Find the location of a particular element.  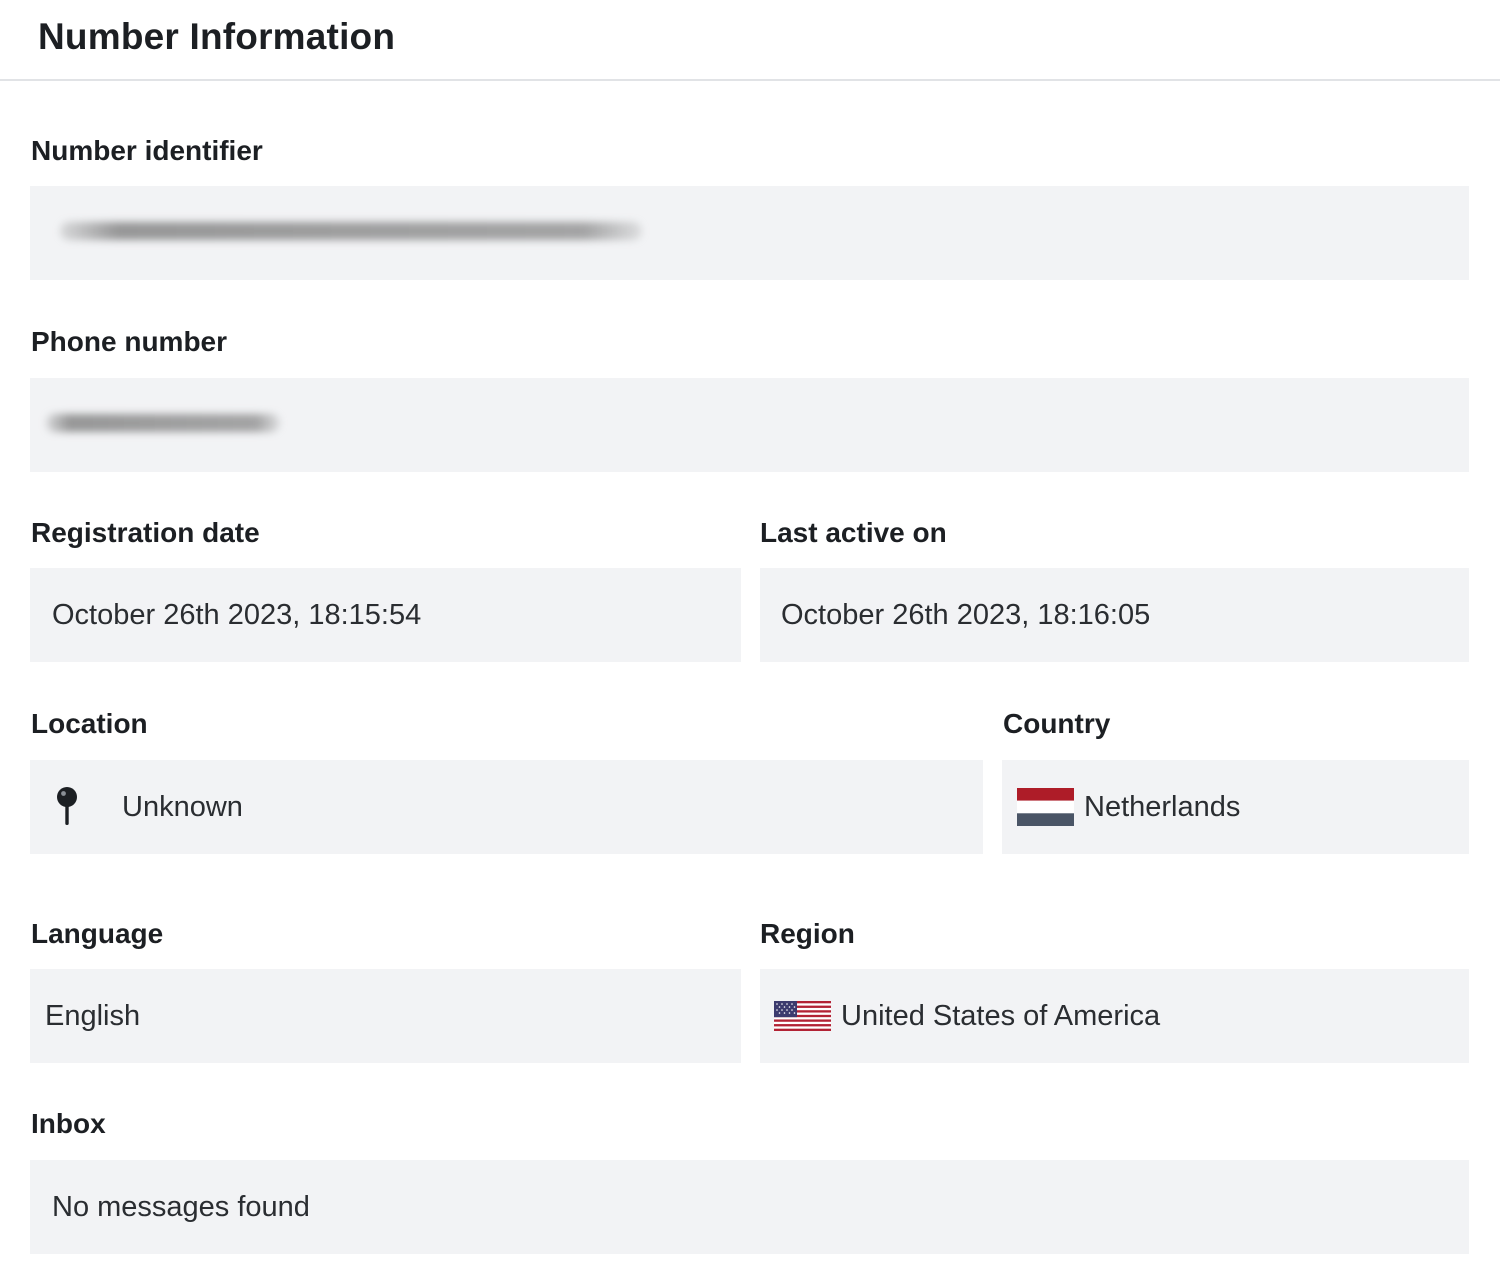

region-label: Region is located at coordinates (807, 933).